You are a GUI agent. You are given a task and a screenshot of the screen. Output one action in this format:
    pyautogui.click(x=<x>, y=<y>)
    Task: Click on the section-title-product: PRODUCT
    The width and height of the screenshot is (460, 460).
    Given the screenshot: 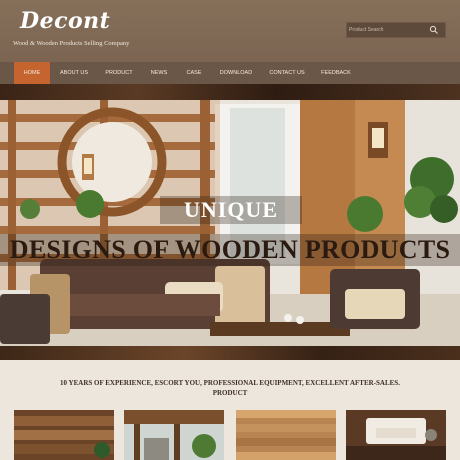 What is the action you would take?
    pyautogui.click(x=230, y=393)
    